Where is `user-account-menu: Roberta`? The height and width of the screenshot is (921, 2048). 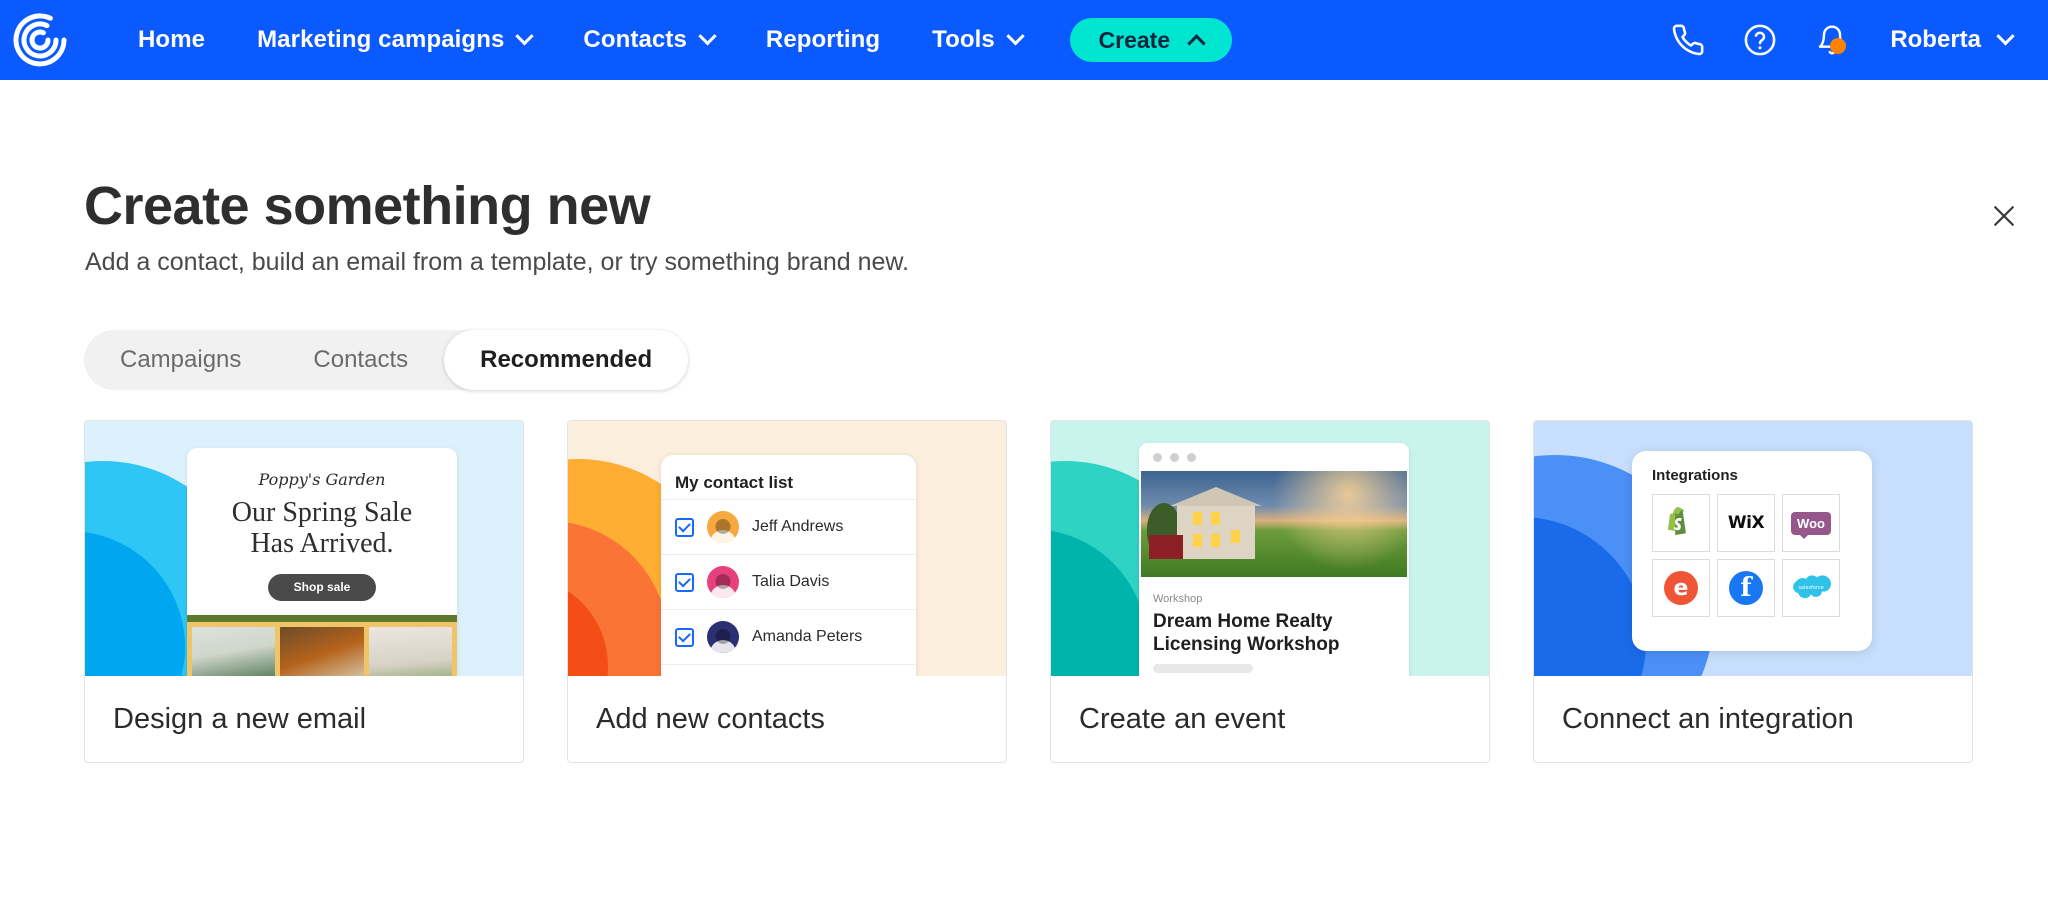 user-account-menu: Roberta is located at coordinates (1949, 40).